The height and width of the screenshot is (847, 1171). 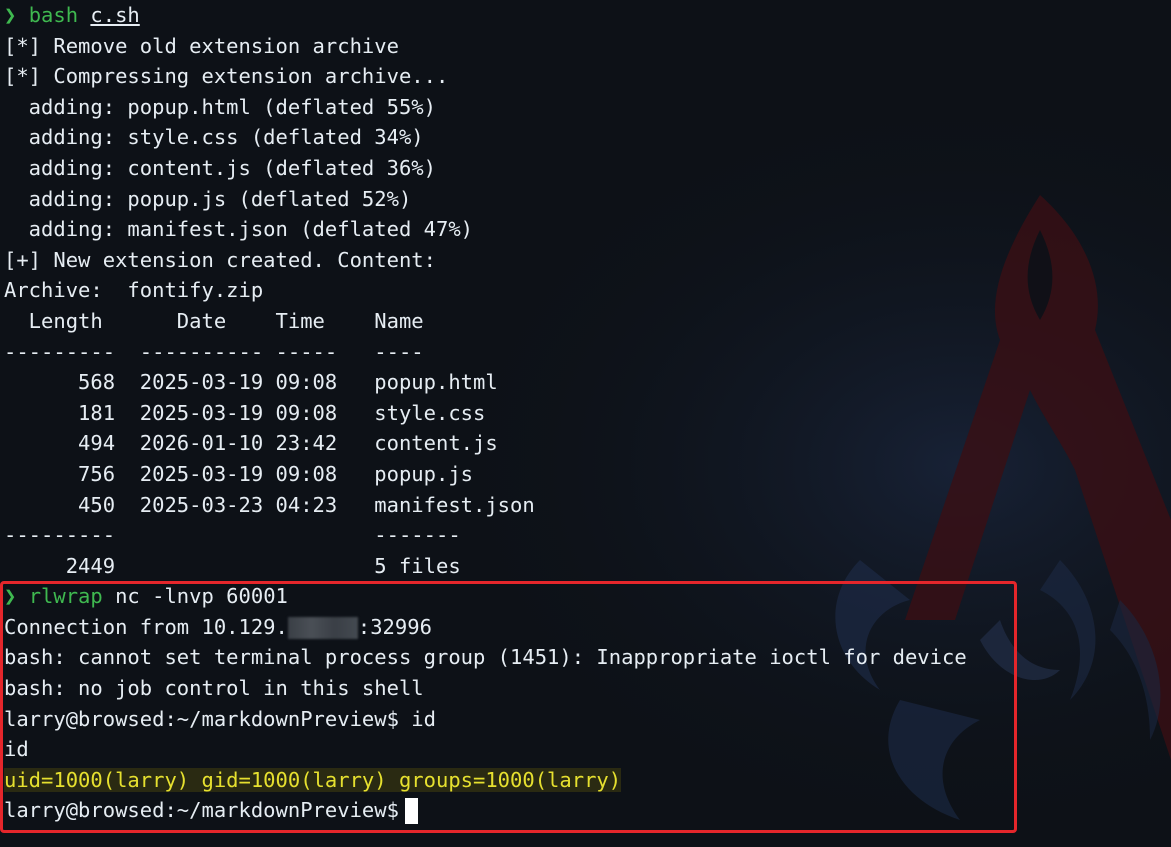 What do you see at coordinates (485, 810) in the screenshot?
I see `active-prompt-line: larry@browsed:~/markdownPreview$` at bounding box center [485, 810].